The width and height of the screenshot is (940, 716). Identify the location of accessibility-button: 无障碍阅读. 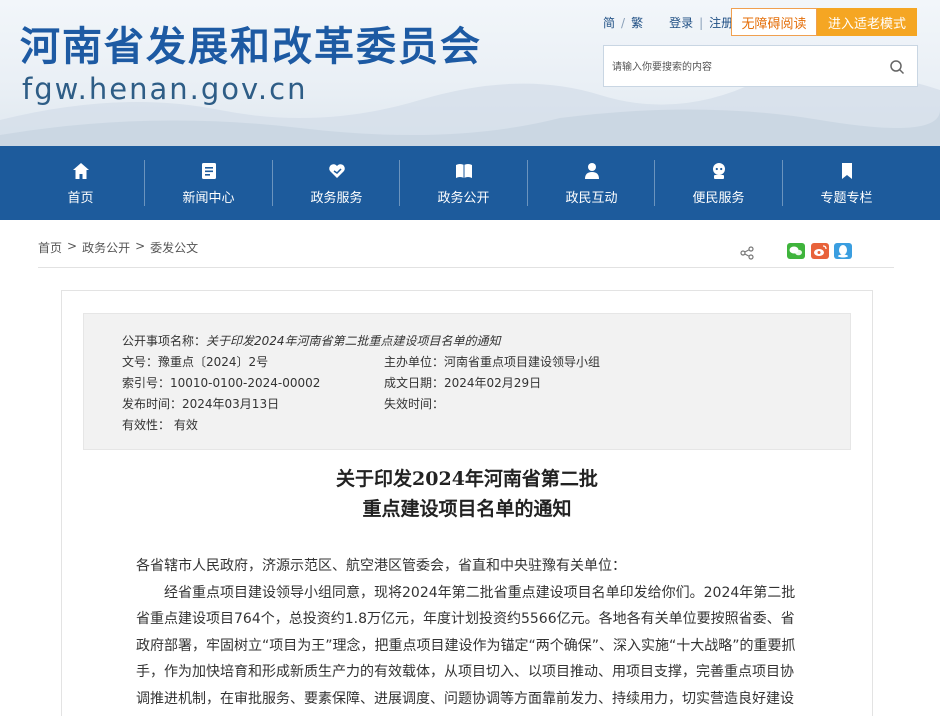
(774, 22).